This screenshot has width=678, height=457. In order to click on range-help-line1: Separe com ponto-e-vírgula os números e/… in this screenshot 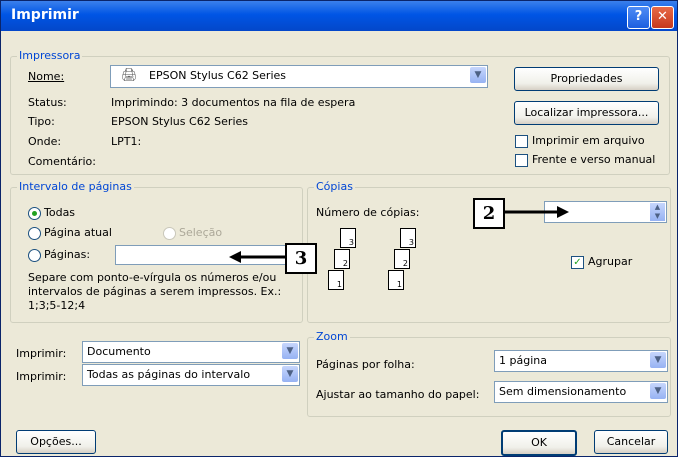, I will do `click(152, 277)`.